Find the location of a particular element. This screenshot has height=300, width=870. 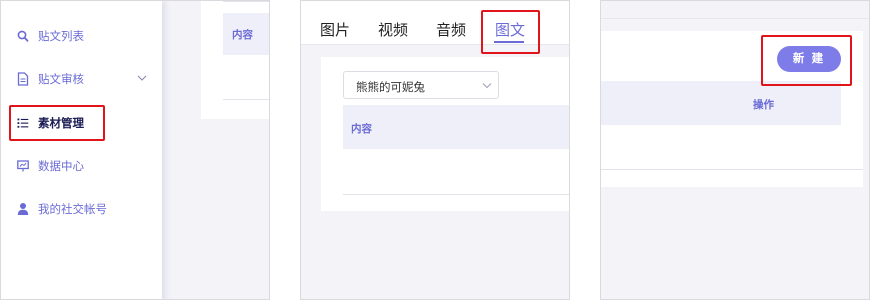

sidebar-item-label: 素材管理 is located at coordinates (61, 124).